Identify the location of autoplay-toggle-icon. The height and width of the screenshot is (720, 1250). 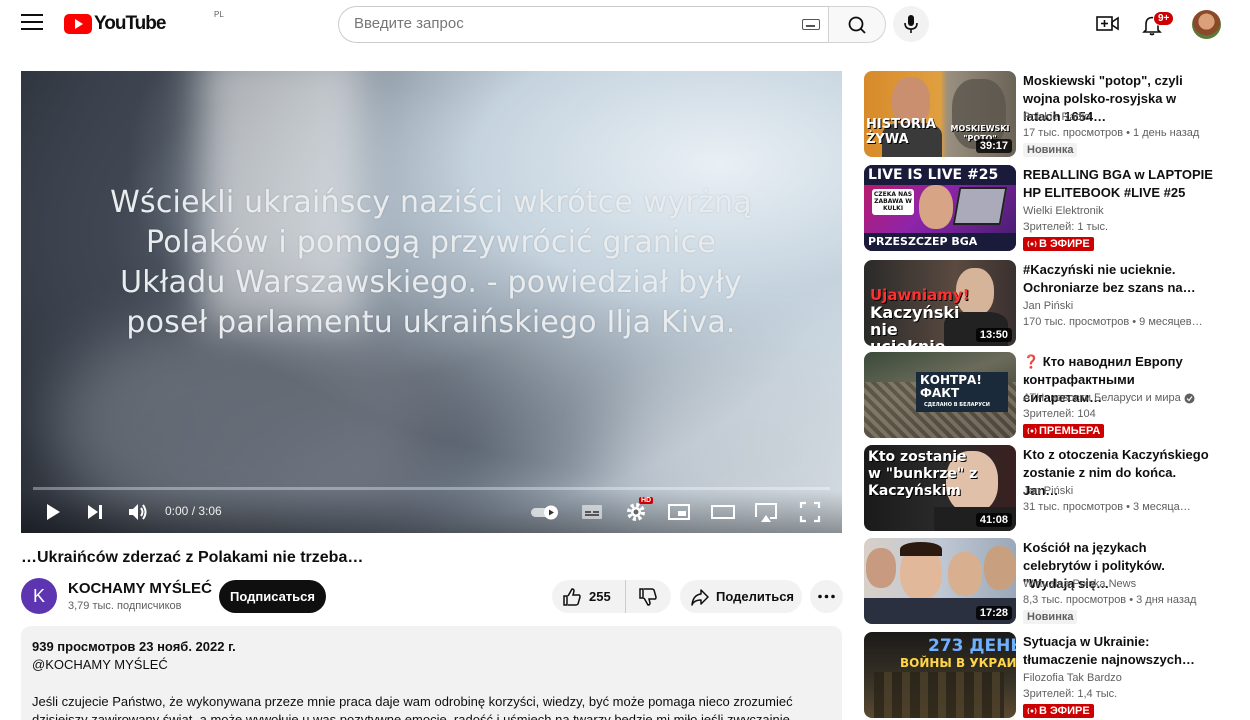
(544, 512).